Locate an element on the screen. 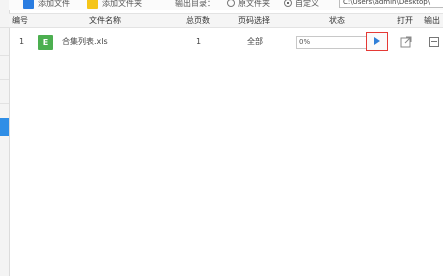  left-sidebar-active-marker is located at coordinates (4, 127).